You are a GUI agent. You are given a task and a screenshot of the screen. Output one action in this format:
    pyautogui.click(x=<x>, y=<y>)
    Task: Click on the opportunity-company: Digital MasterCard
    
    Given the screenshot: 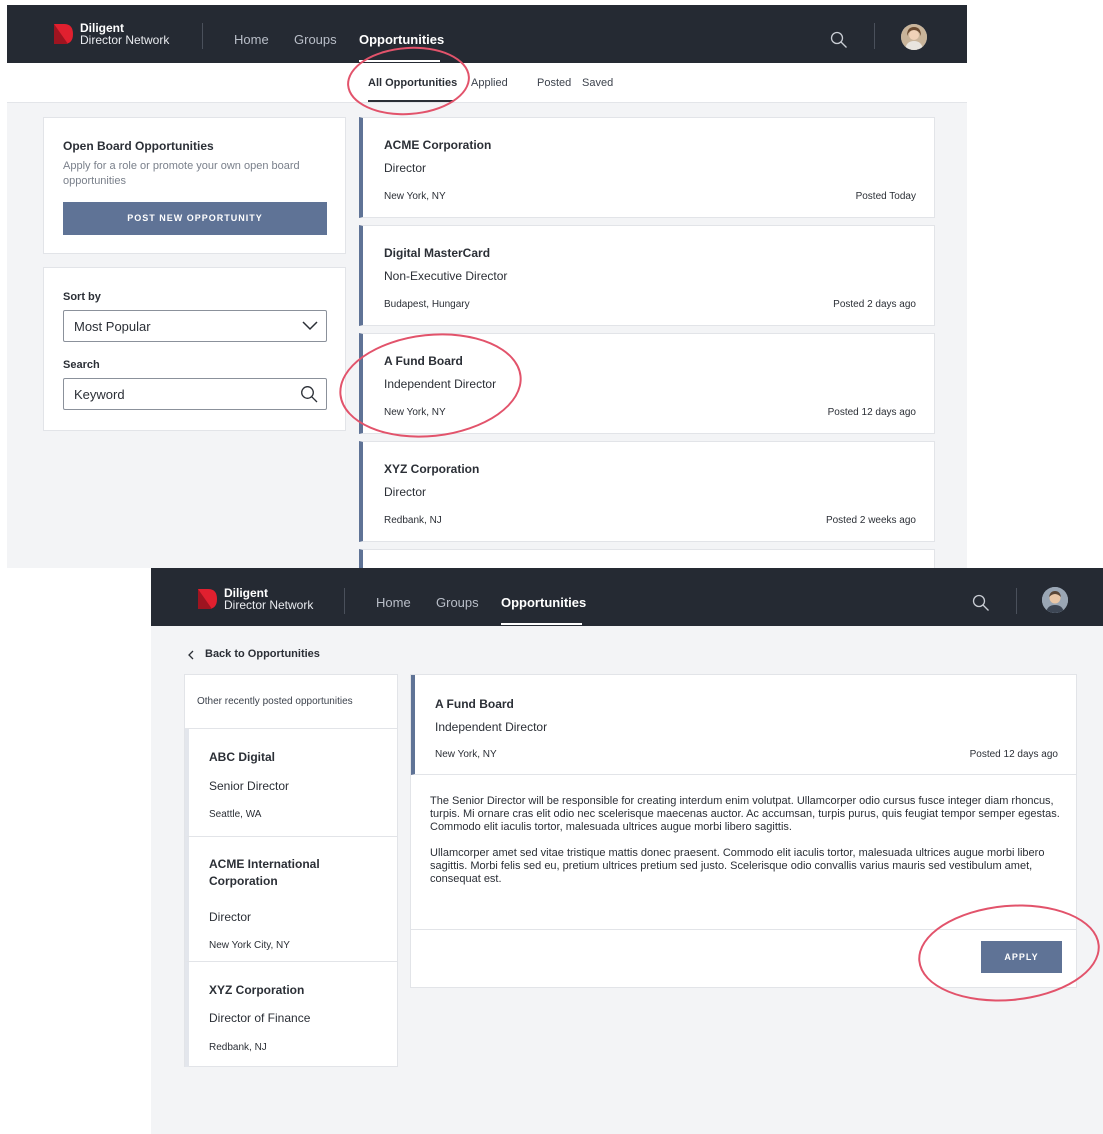 What is the action you would take?
    pyautogui.click(x=437, y=253)
    